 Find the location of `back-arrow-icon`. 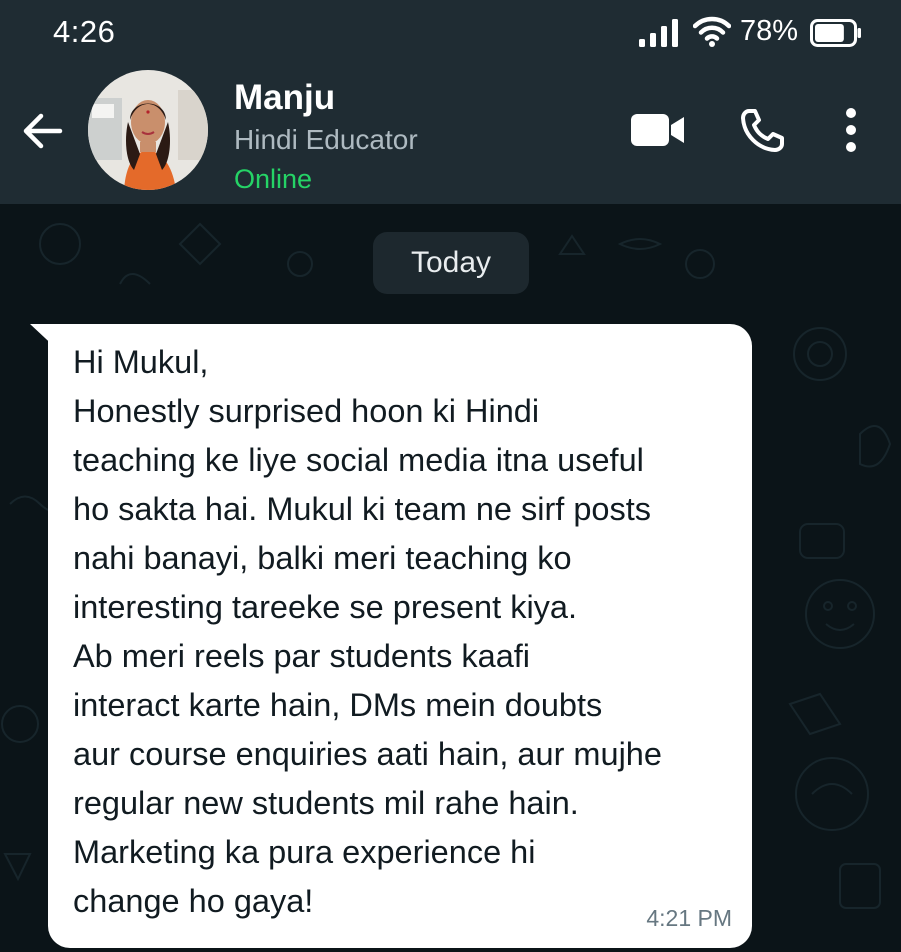

back-arrow-icon is located at coordinates (43, 131).